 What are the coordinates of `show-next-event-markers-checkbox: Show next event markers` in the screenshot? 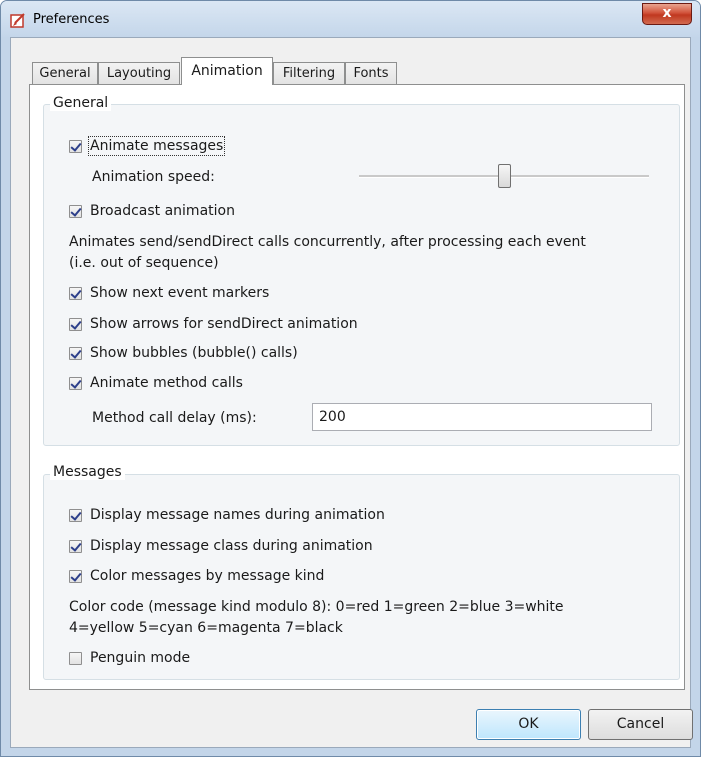 It's located at (169, 293).